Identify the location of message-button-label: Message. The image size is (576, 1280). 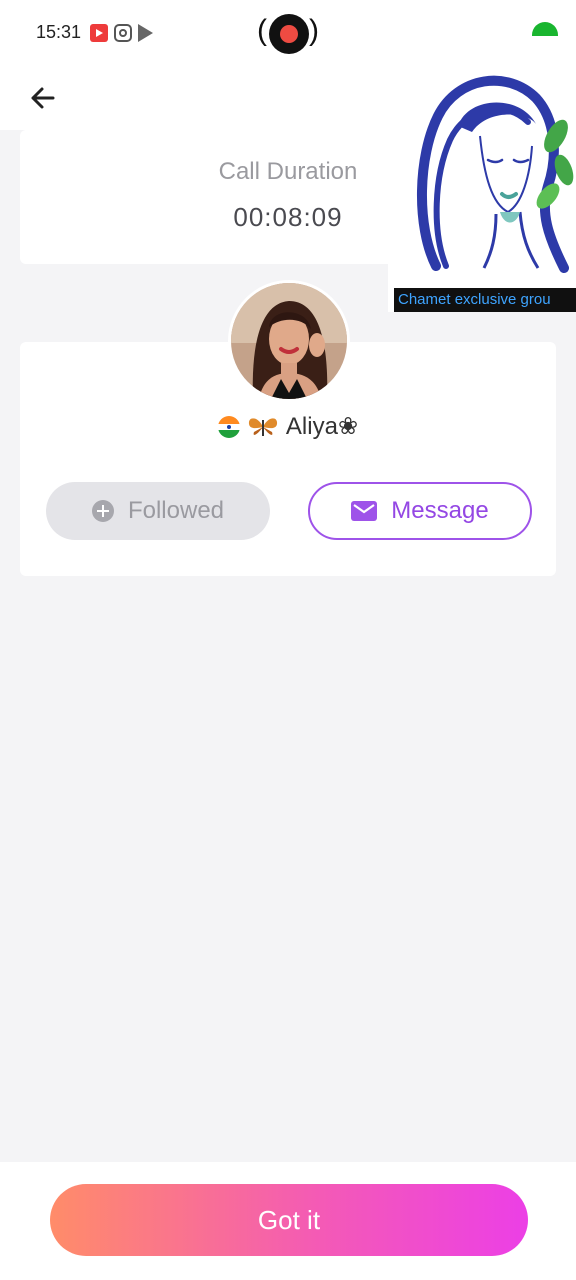
(440, 510).